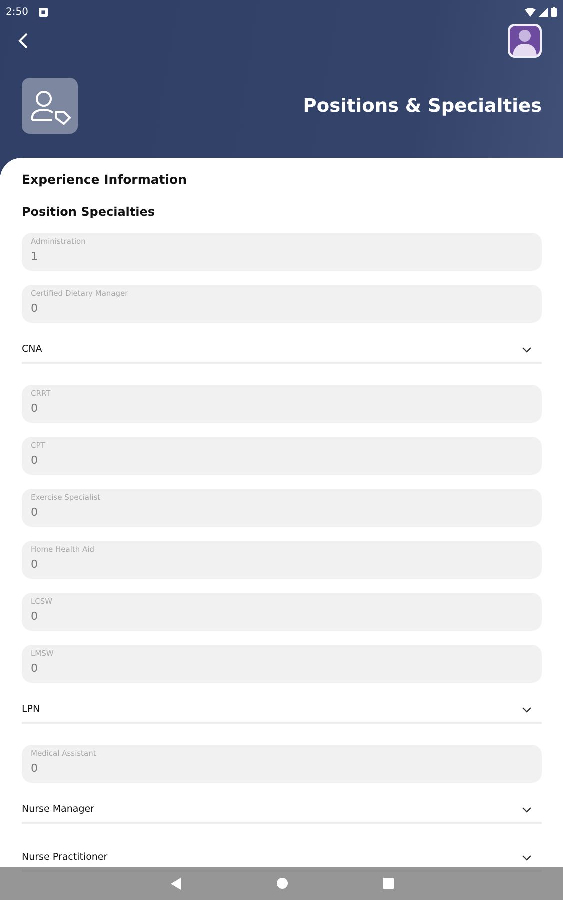 This screenshot has width=563, height=900. What do you see at coordinates (24, 41) in the screenshot?
I see `back-icon` at bounding box center [24, 41].